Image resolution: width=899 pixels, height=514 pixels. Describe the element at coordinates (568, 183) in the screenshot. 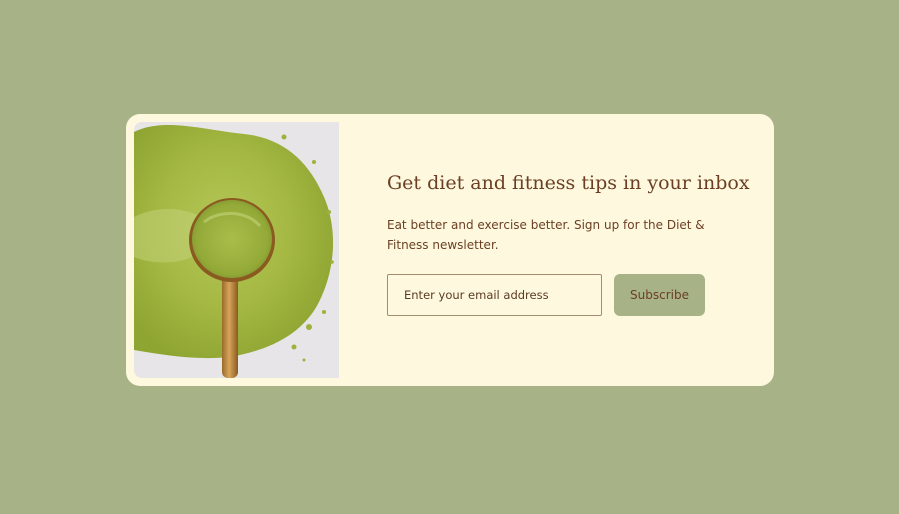

I see `newsletter-title: Get diet and fitness tips in your inbox` at that location.